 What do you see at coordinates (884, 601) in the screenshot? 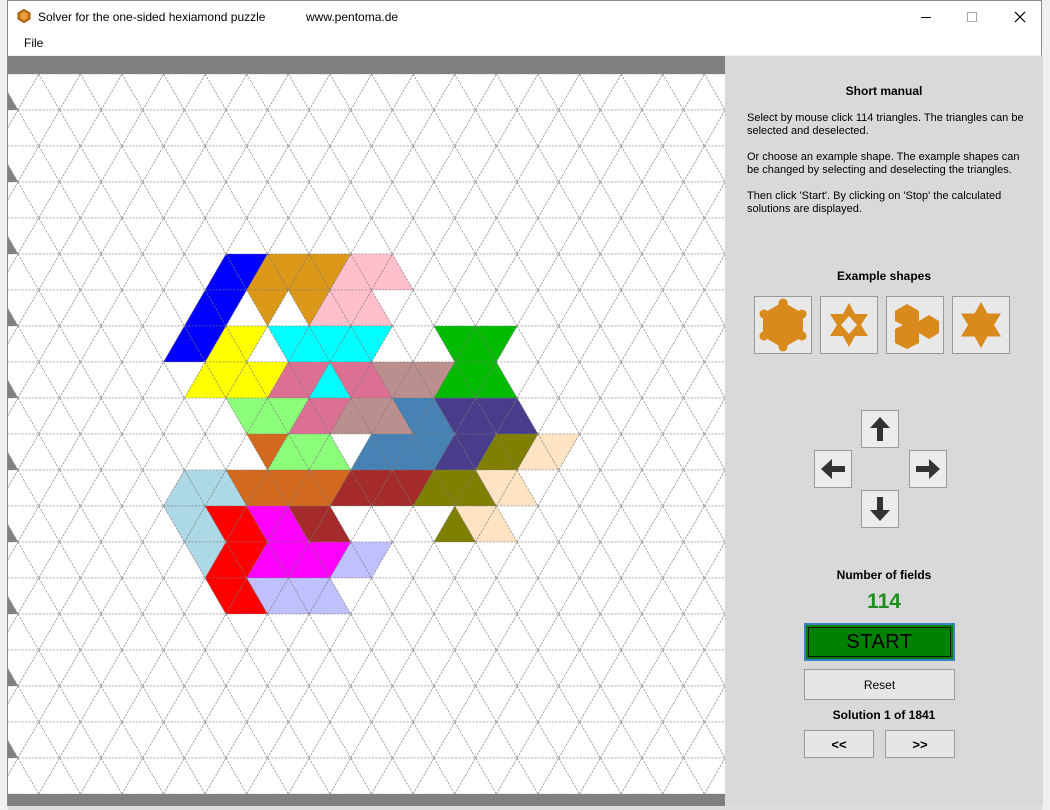
I see `number-of-fields-value: 114` at bounding box center [884, 601].